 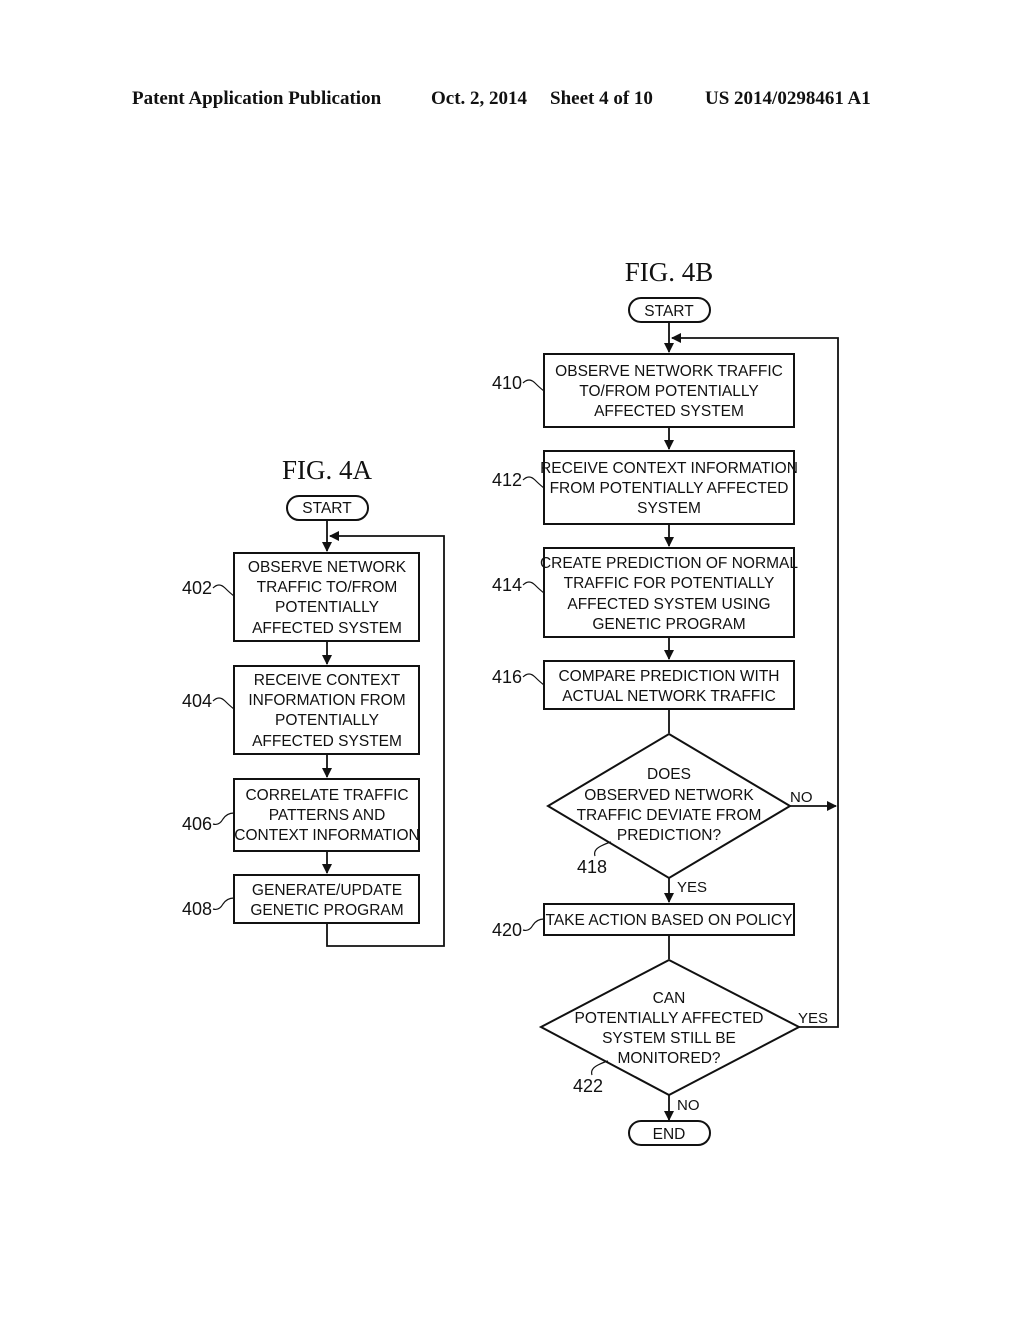 What do you see at coordinates (669, 272) in the screenshot?
I see `fig-4b-title: FIG. 4B` at bounding box center [669, 272].